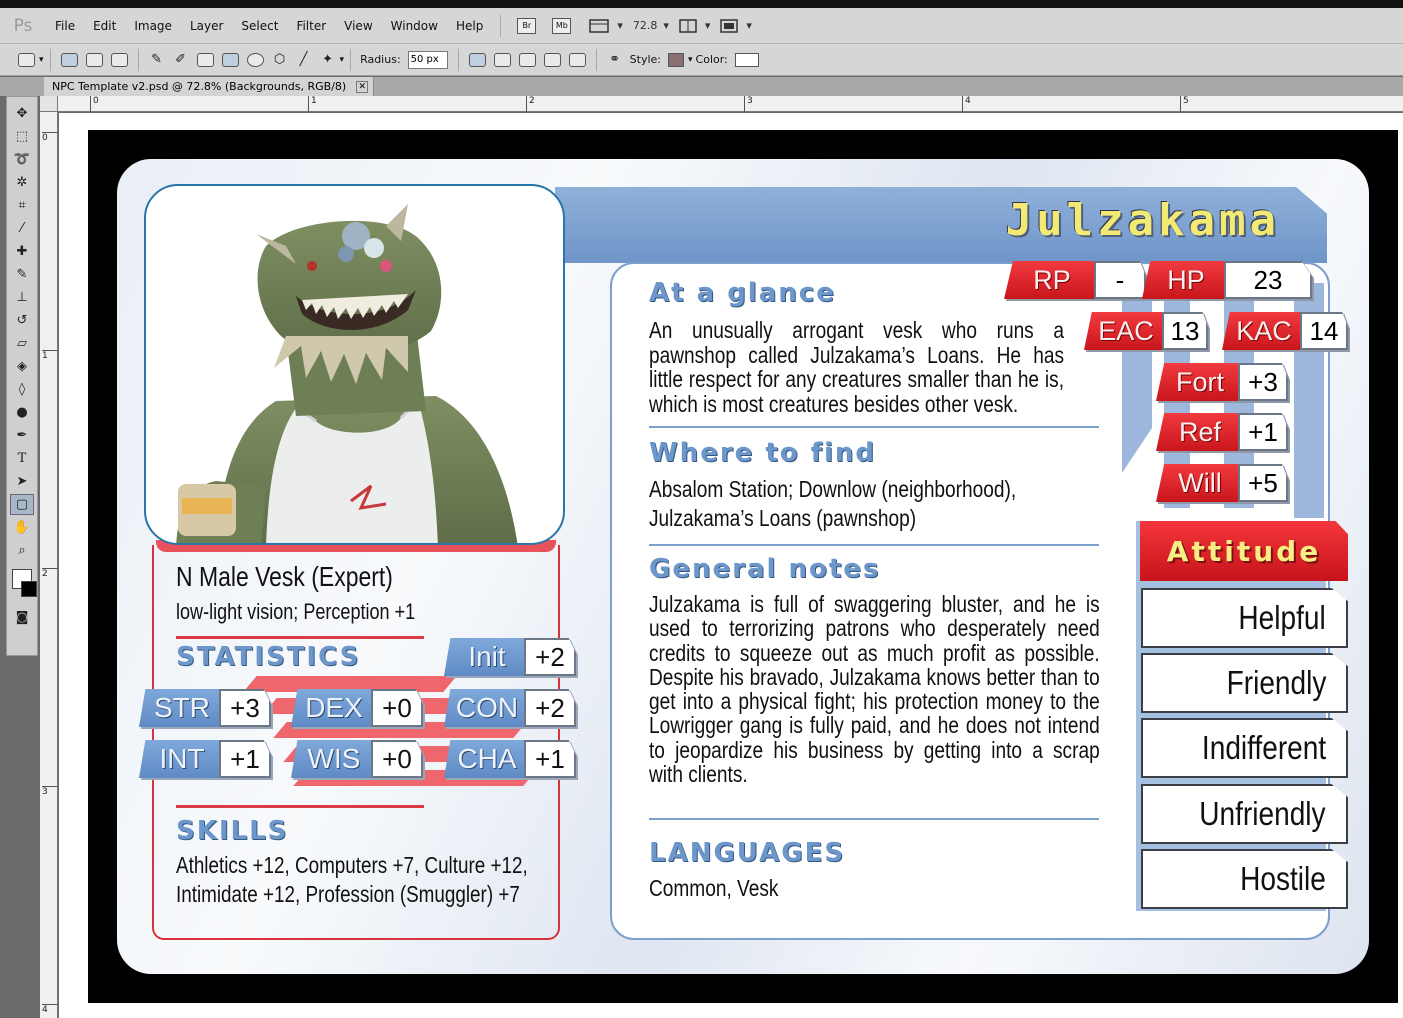 This screenshot has height=1018, width=1403. What do you see at coordinates (206, 26) in the screenshot?
I see `menu-layer: Layer` at bounding box center [206, 26].